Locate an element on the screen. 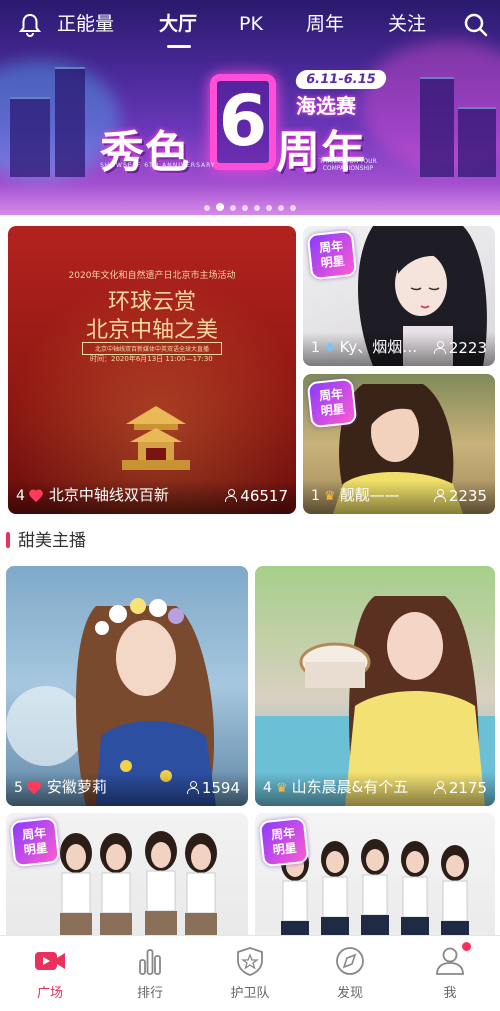 Image resolution: width=500 pixels, height=1011 pixels. banner-six-emblem: 6 is located at coordinates (243, 122).